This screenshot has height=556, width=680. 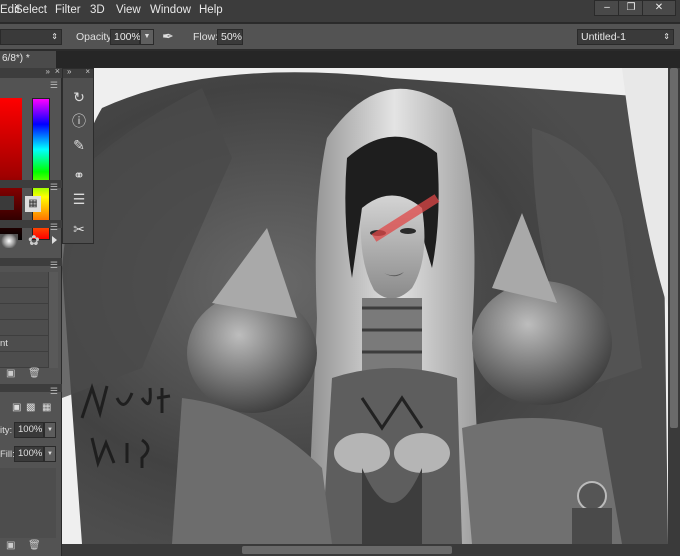 What do you see at coordinates (54, 240) in the screenshot?
I see `hue-marker` at bounding box center [54, 240].